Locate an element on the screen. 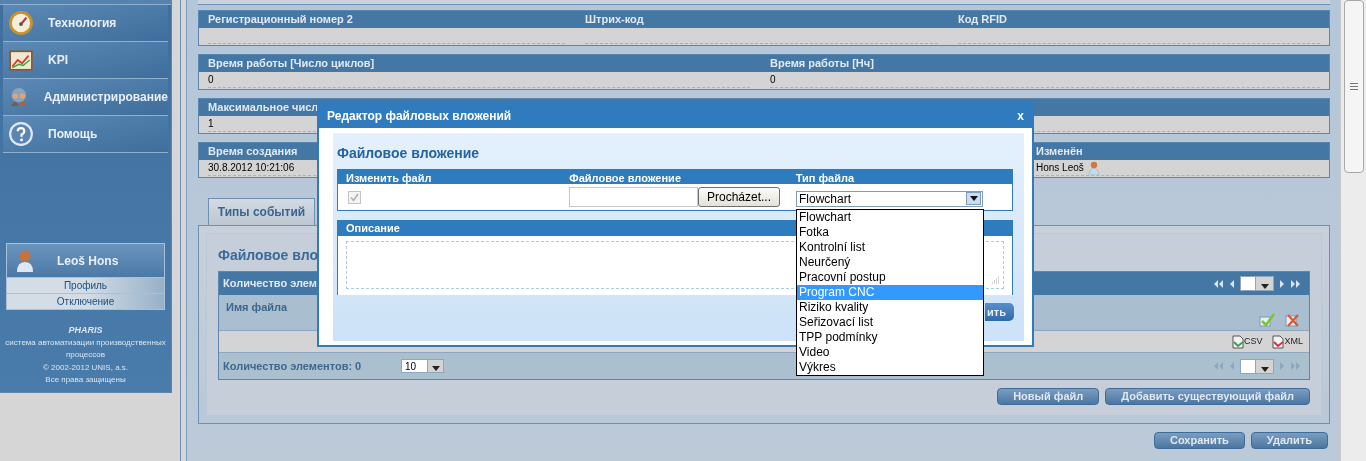 The image size is (1366, 461). field-label: Регистрационный номер 2 is located at coordinates (280, 20).